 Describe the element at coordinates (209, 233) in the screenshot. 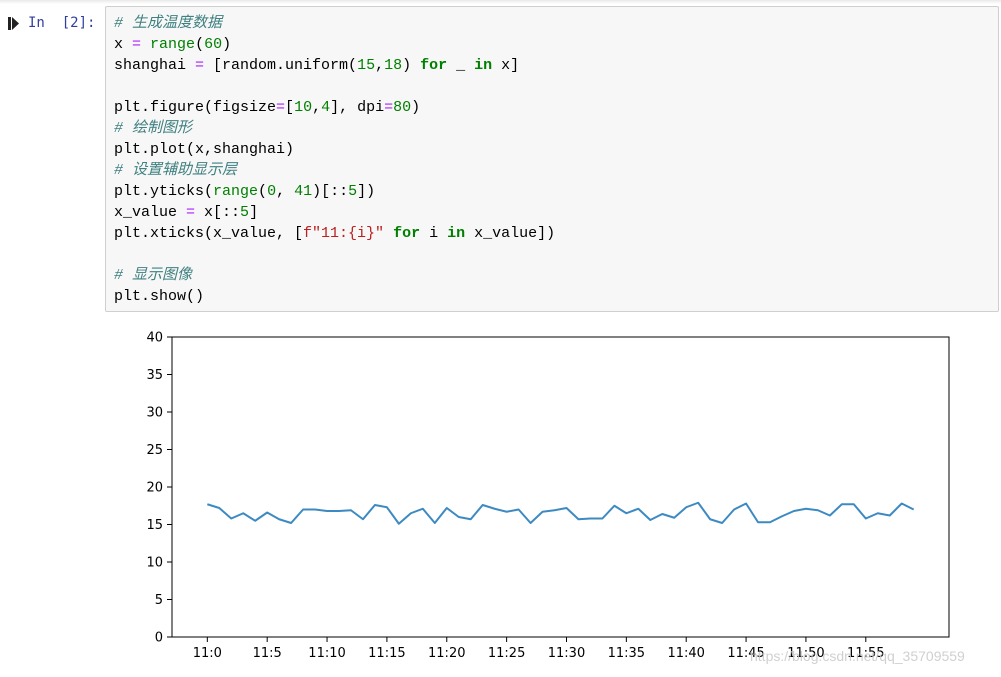

I see `code-token: plt.xticks(x_value, [` at that location.